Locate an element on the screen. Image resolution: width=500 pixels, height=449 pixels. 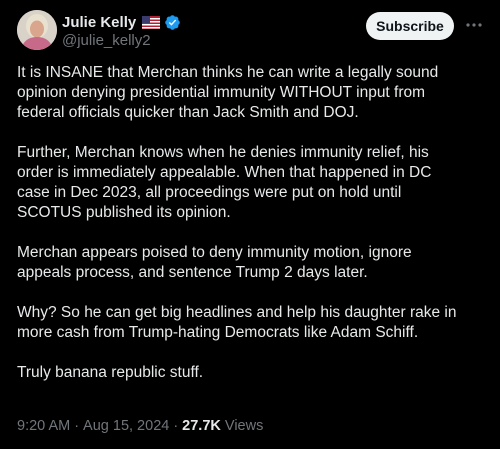
more-icon is located at coordinates (474, 25).